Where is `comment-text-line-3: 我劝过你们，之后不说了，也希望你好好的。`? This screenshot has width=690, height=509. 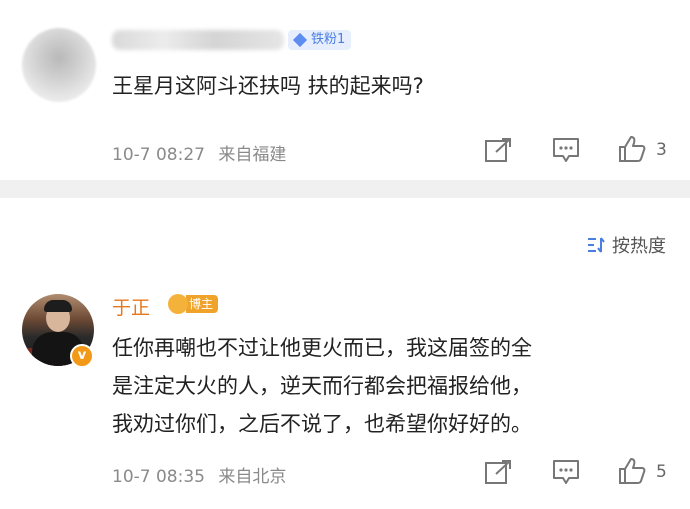
comment-text-line-3: 我劝过你们，之后不说了，也希望你好好的。 is located at coordinates (322, 424).